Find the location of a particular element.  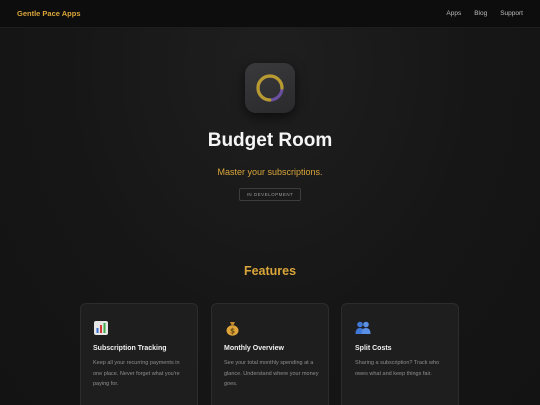

feature-title: Split Costs is located at coordinates (373, 348).